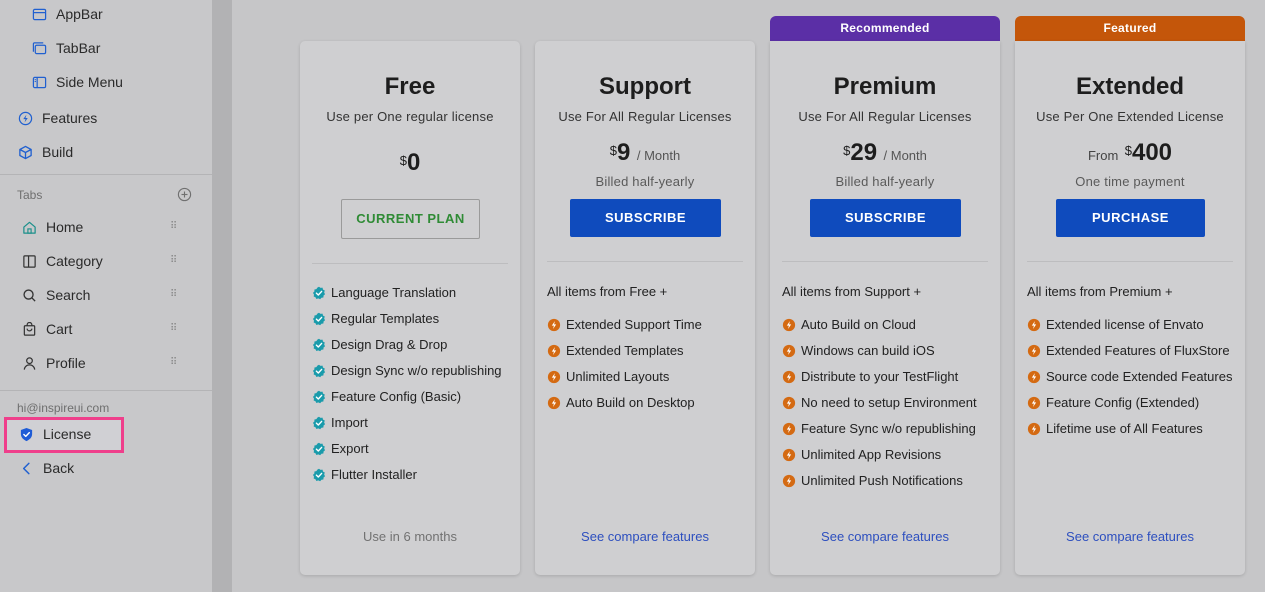 The height and width of the screenshot is (592, 1265). I want to click on feature-label: Unlimited App Revisions, so click(871, 454).